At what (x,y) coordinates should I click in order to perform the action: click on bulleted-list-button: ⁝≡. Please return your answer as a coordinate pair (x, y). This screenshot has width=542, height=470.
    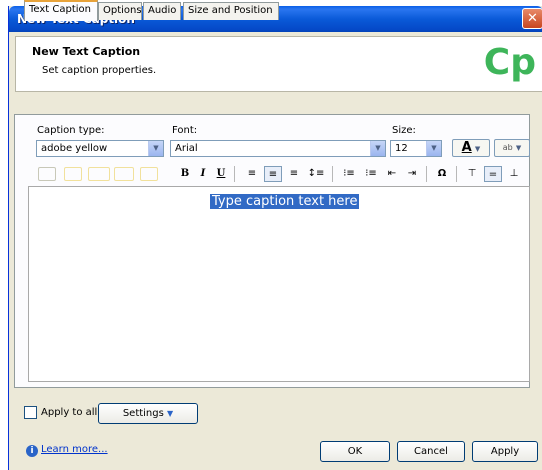
    Looking at the image, I should click on (349, 174).